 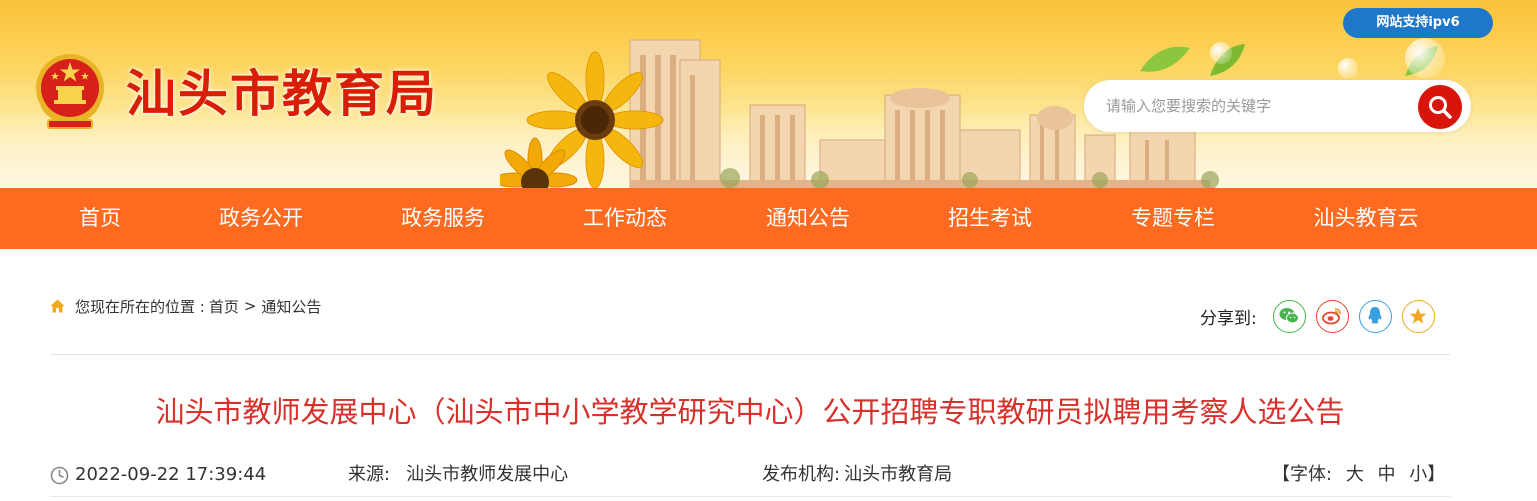 What do you see at coordinates (224, 306) in the screenshot?
I see `breadcrumb-link-home: 首页` at bounding box center [224, 306].